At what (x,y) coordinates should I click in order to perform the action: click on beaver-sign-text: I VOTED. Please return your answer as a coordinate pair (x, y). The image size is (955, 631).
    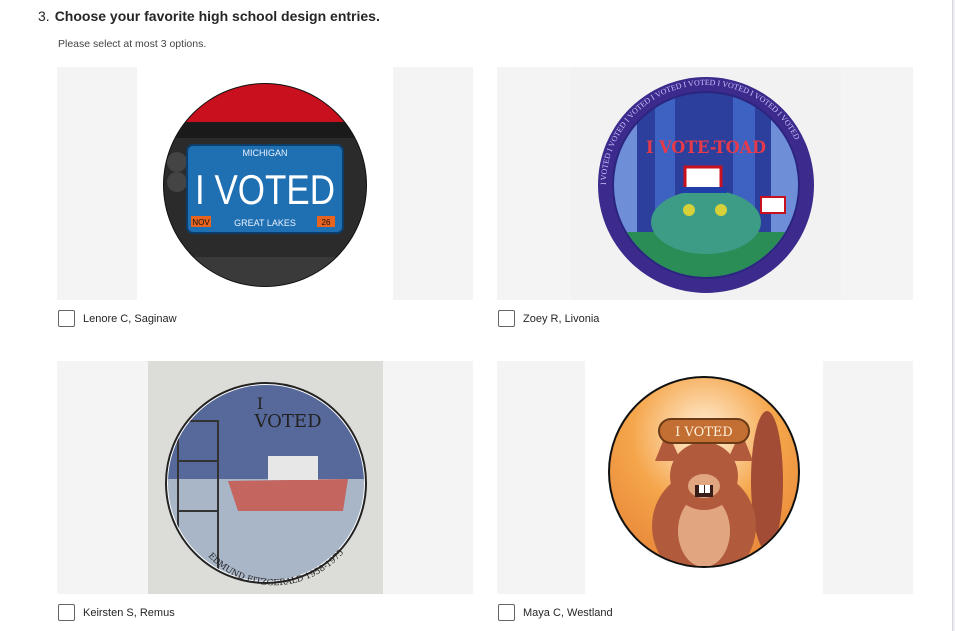
    Looking at the image, I should click on (704, 432).